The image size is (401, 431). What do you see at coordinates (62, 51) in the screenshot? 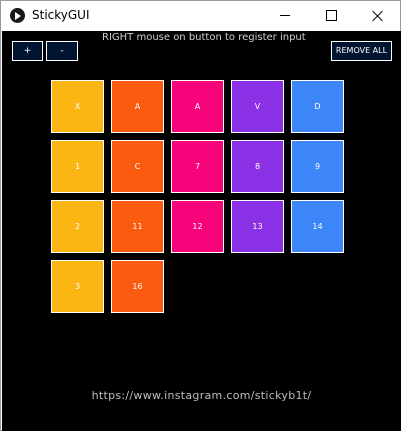
I see `remove-button: -` at bounding box center [62, 51].